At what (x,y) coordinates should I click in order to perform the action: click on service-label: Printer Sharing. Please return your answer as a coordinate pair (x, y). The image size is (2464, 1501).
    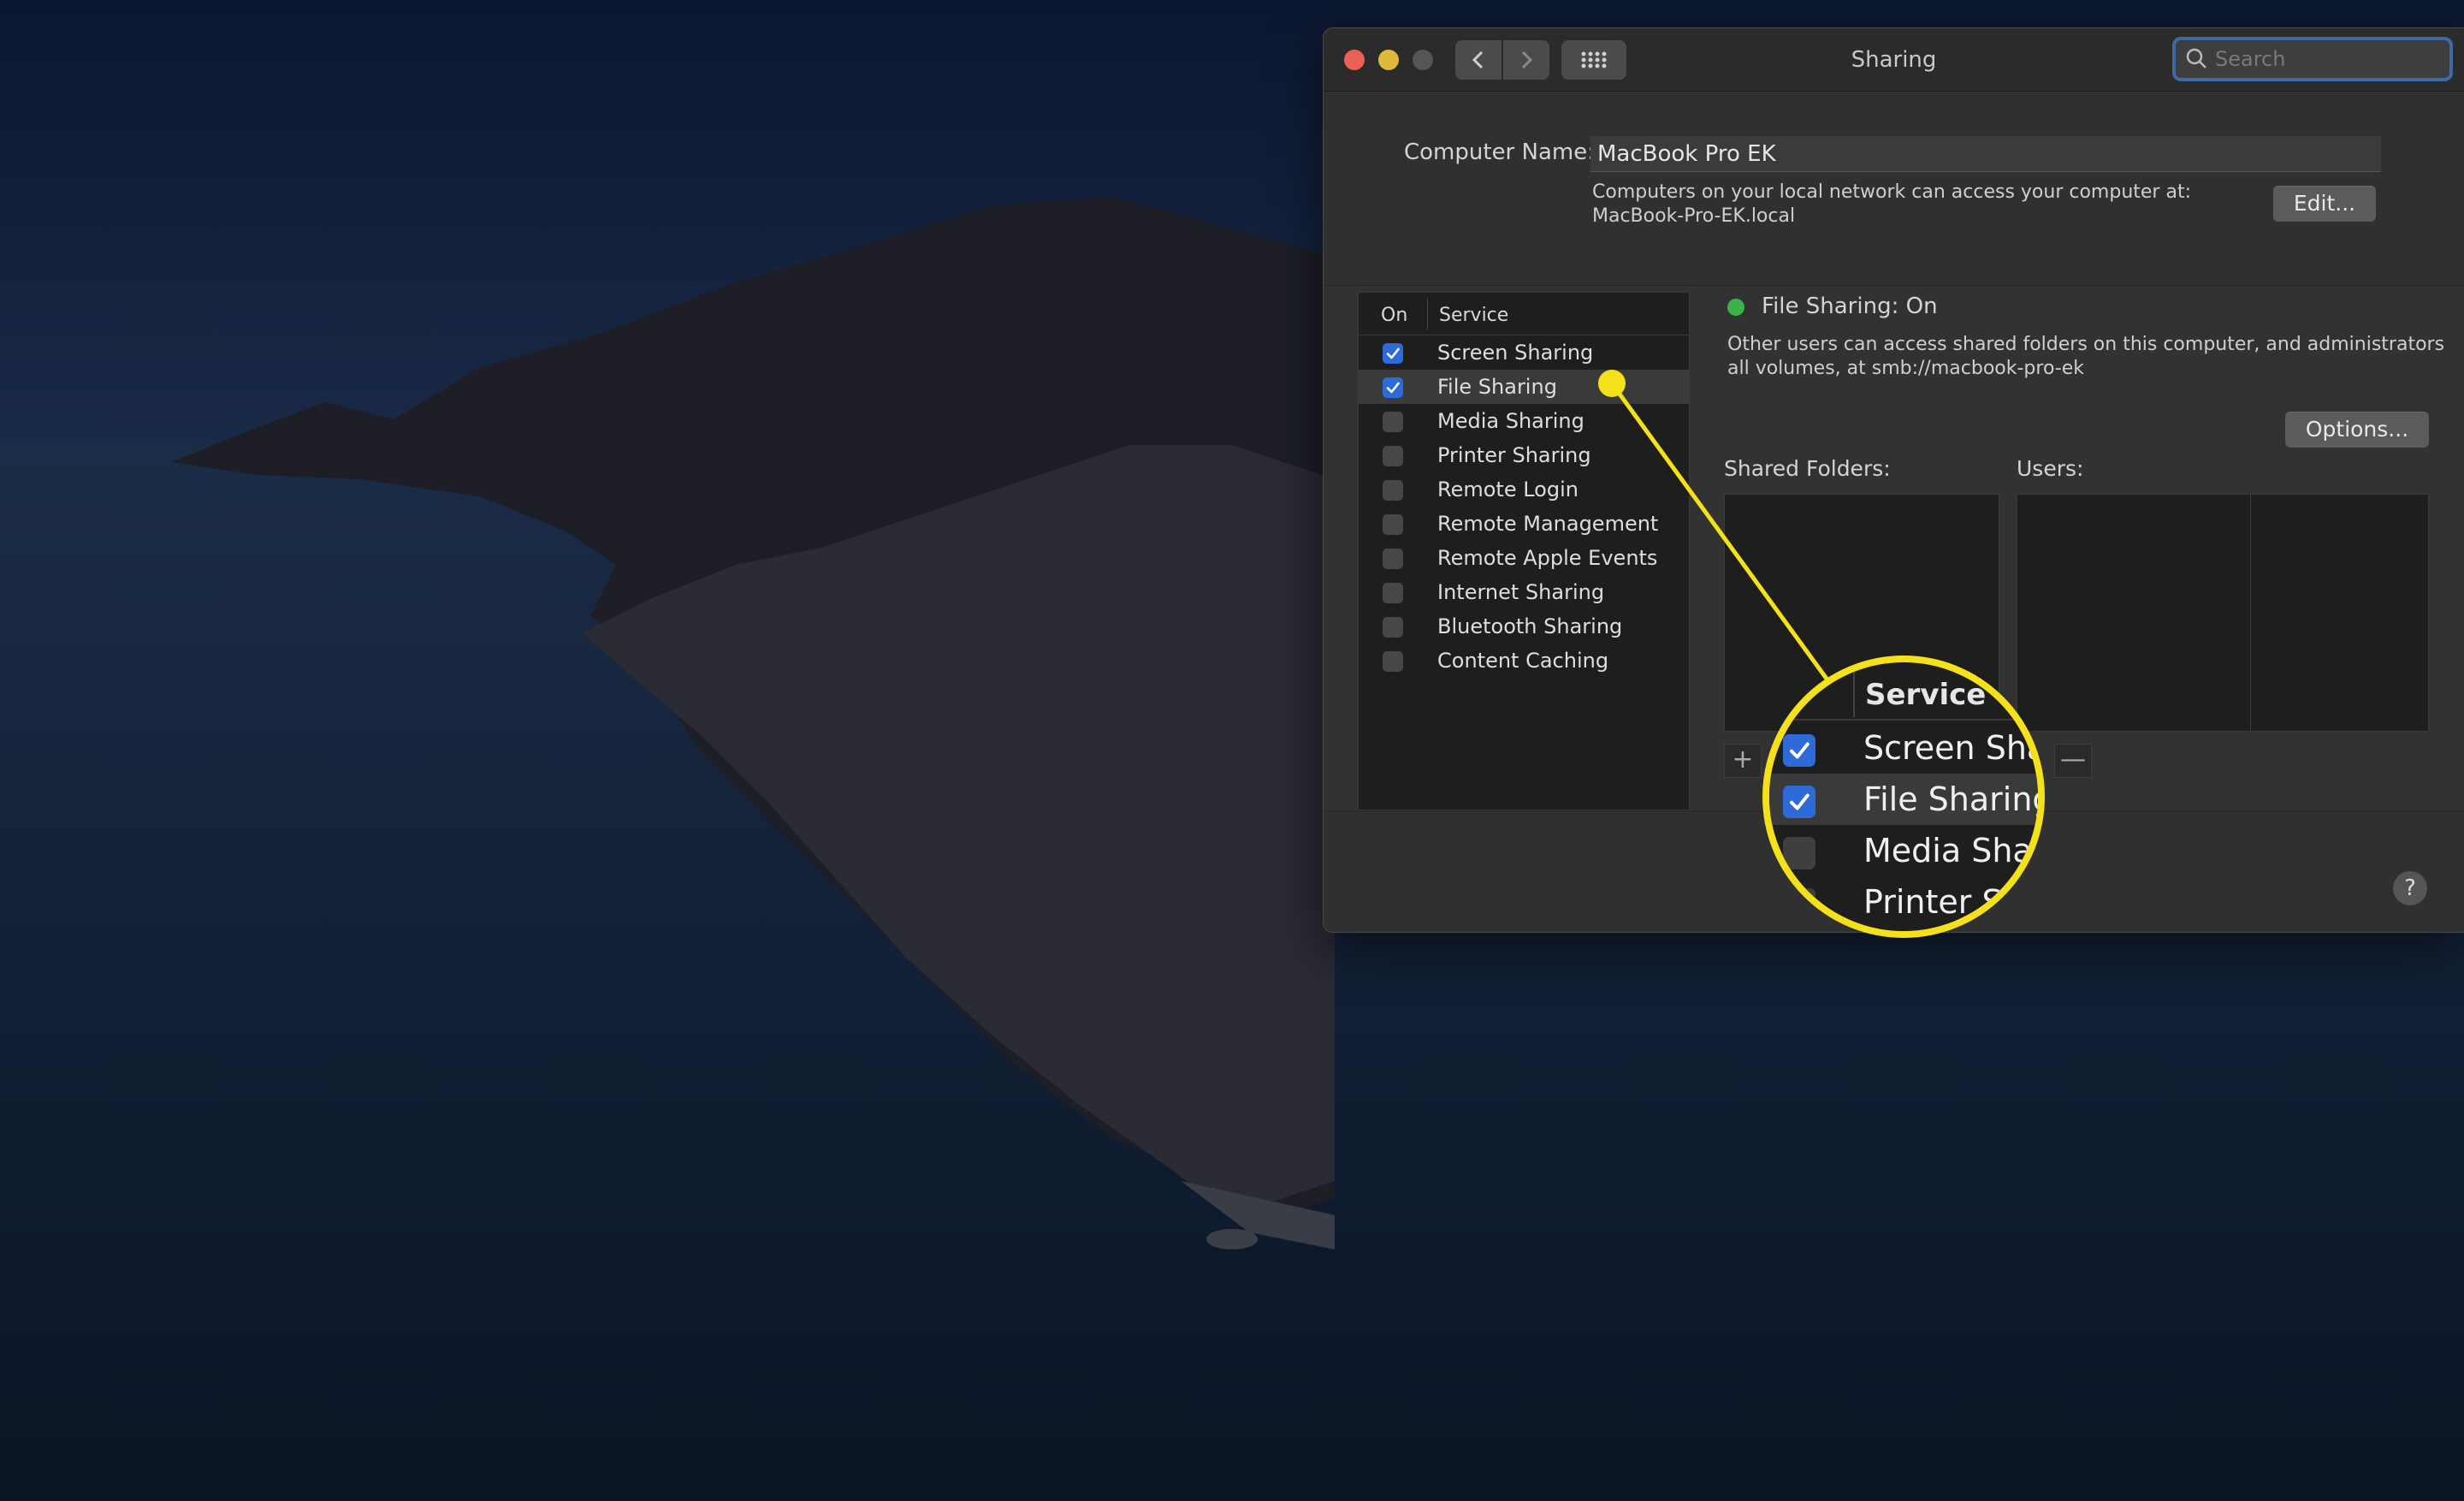
    Looking at the image, I should click on (1514, 455).